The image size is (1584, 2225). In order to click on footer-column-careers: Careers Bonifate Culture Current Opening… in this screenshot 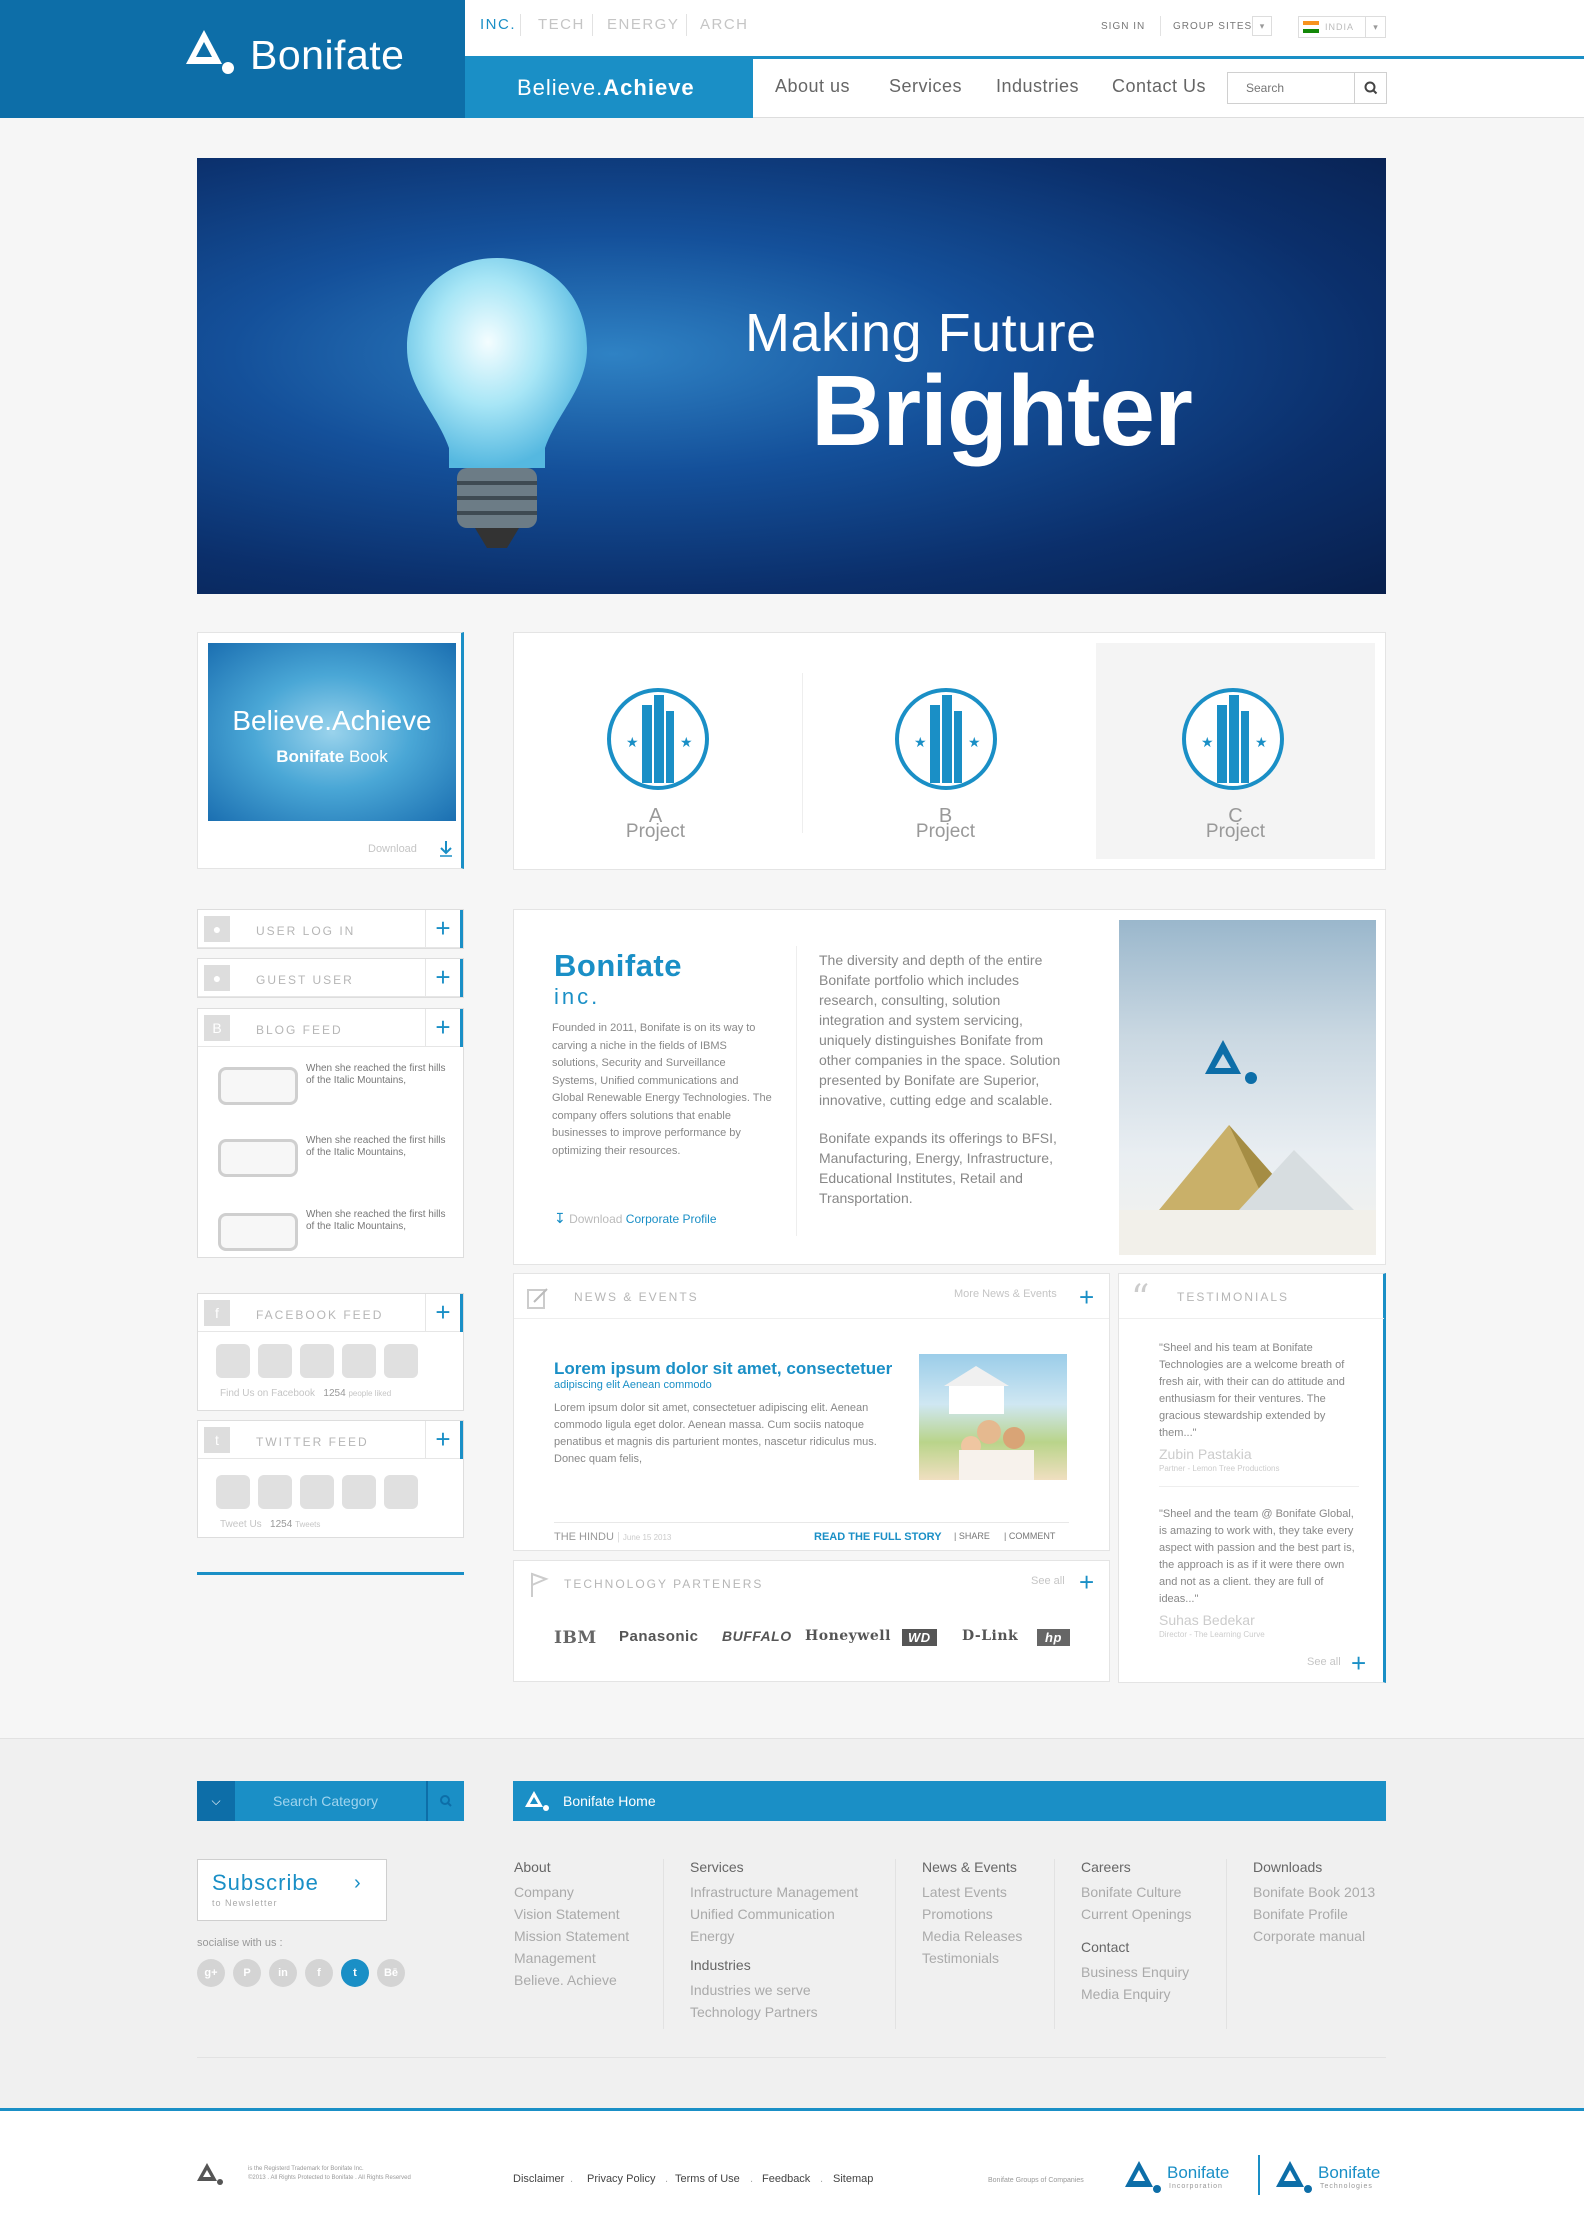, I will do `click(1136, 1932)`.